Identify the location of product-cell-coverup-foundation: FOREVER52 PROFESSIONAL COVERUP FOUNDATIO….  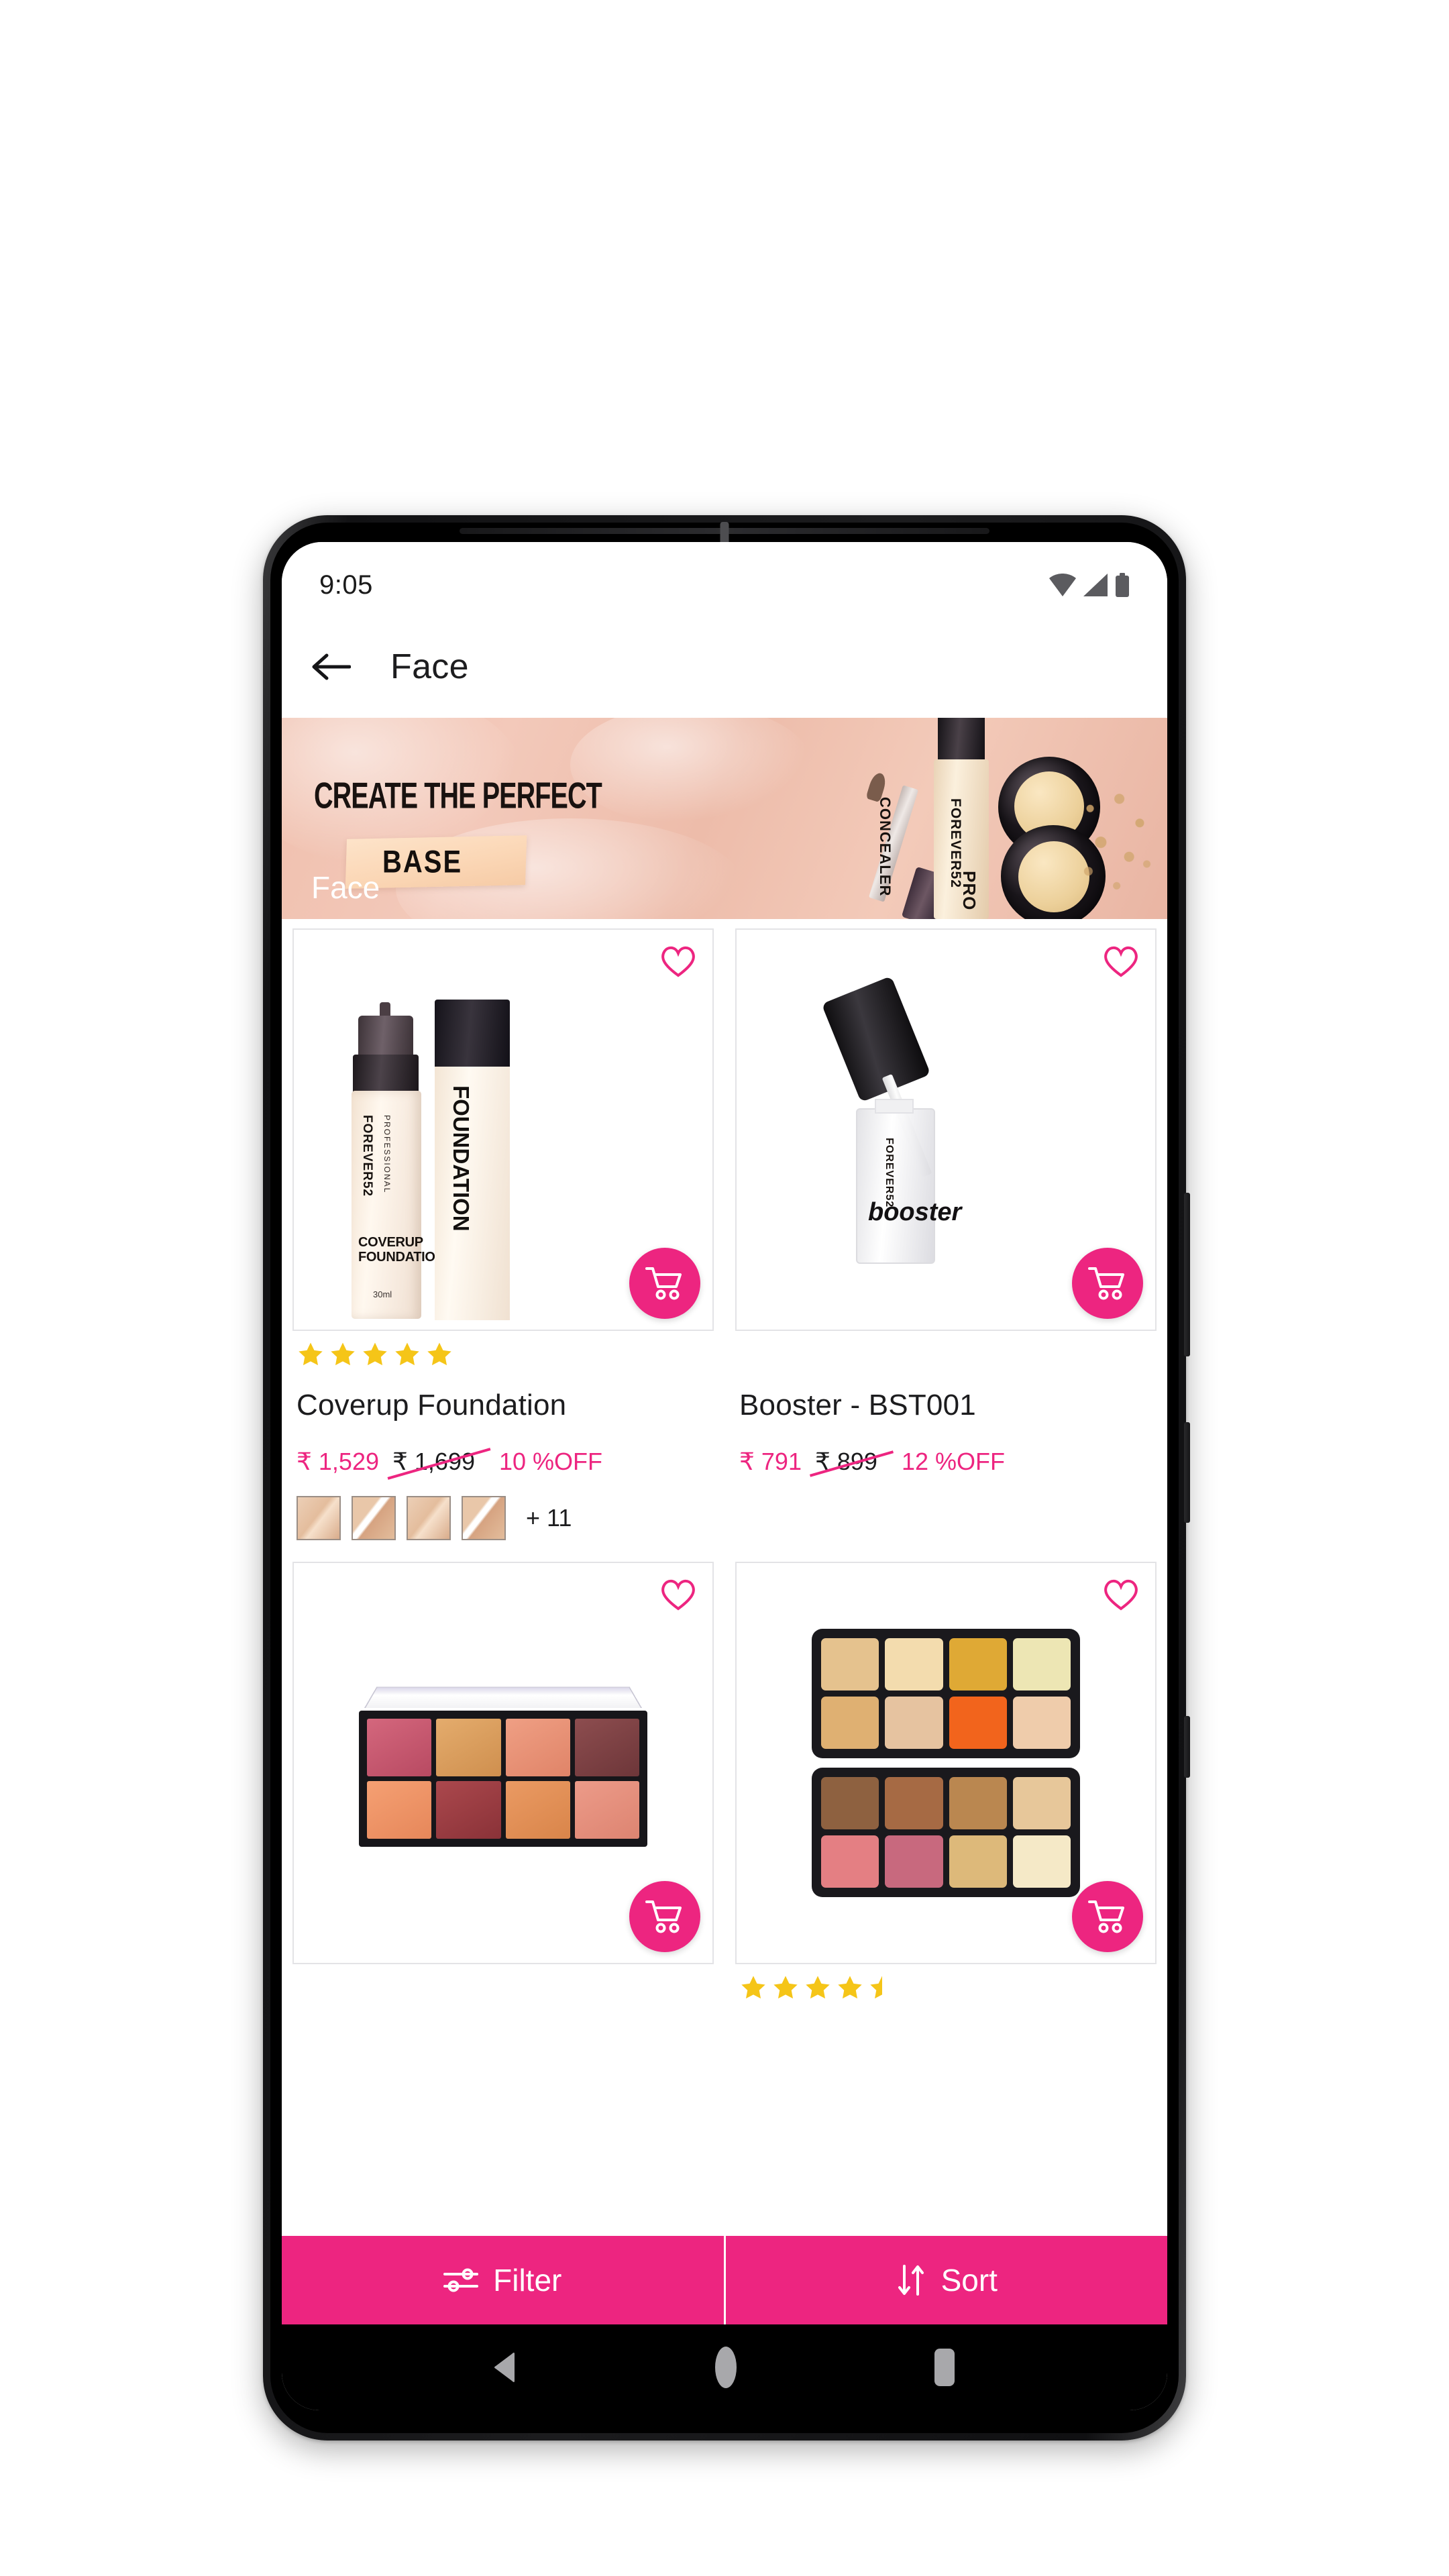
(503, 1235).